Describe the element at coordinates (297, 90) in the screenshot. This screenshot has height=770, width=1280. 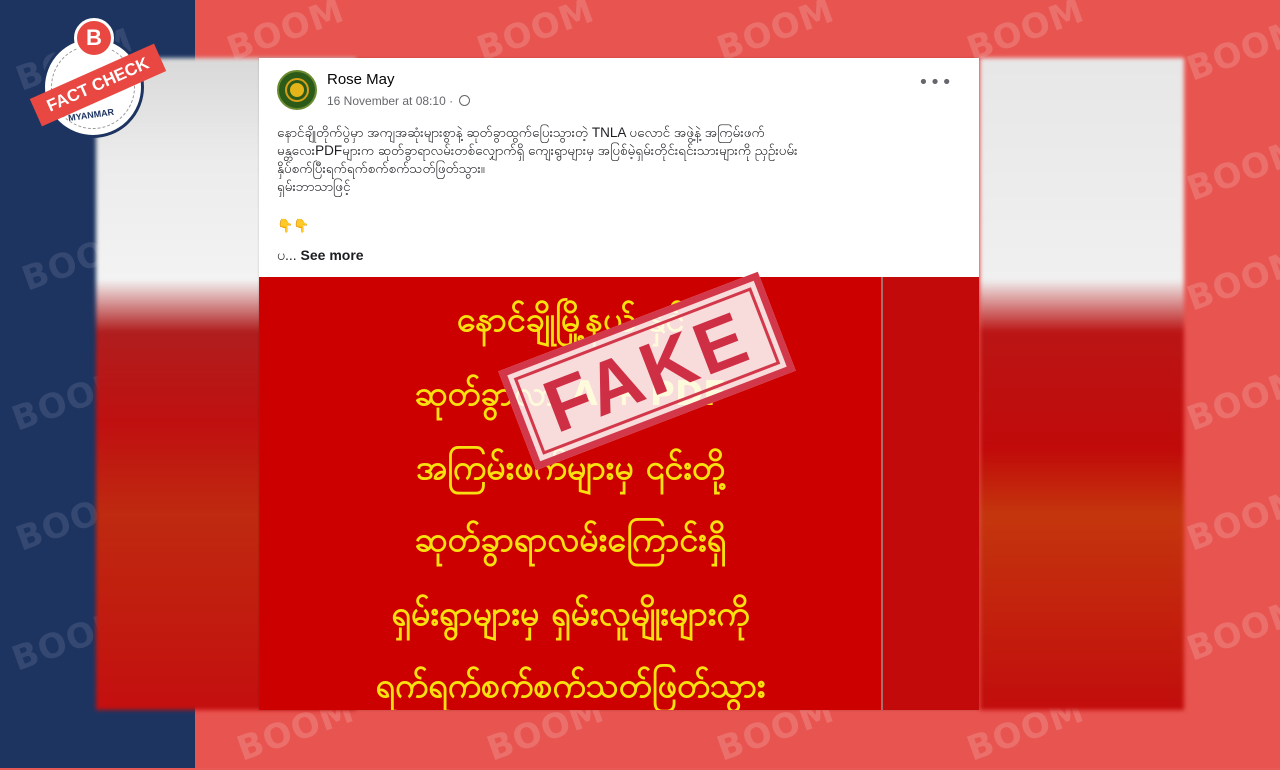
I see `avatar` at that location.